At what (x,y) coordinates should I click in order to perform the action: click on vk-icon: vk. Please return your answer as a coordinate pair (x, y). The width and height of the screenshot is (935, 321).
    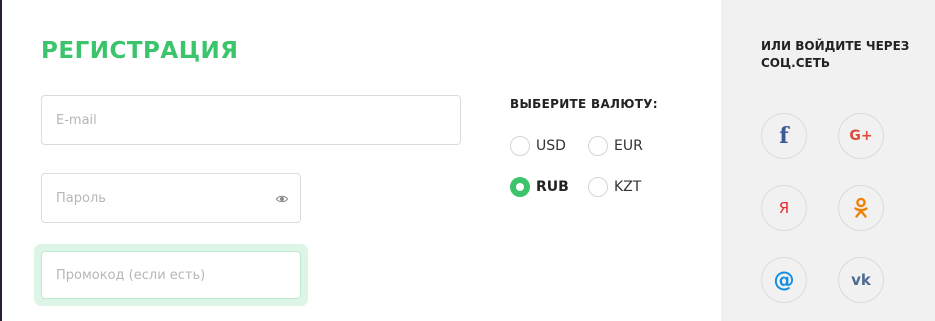
    Looking at the image, I should click on (861, 279).